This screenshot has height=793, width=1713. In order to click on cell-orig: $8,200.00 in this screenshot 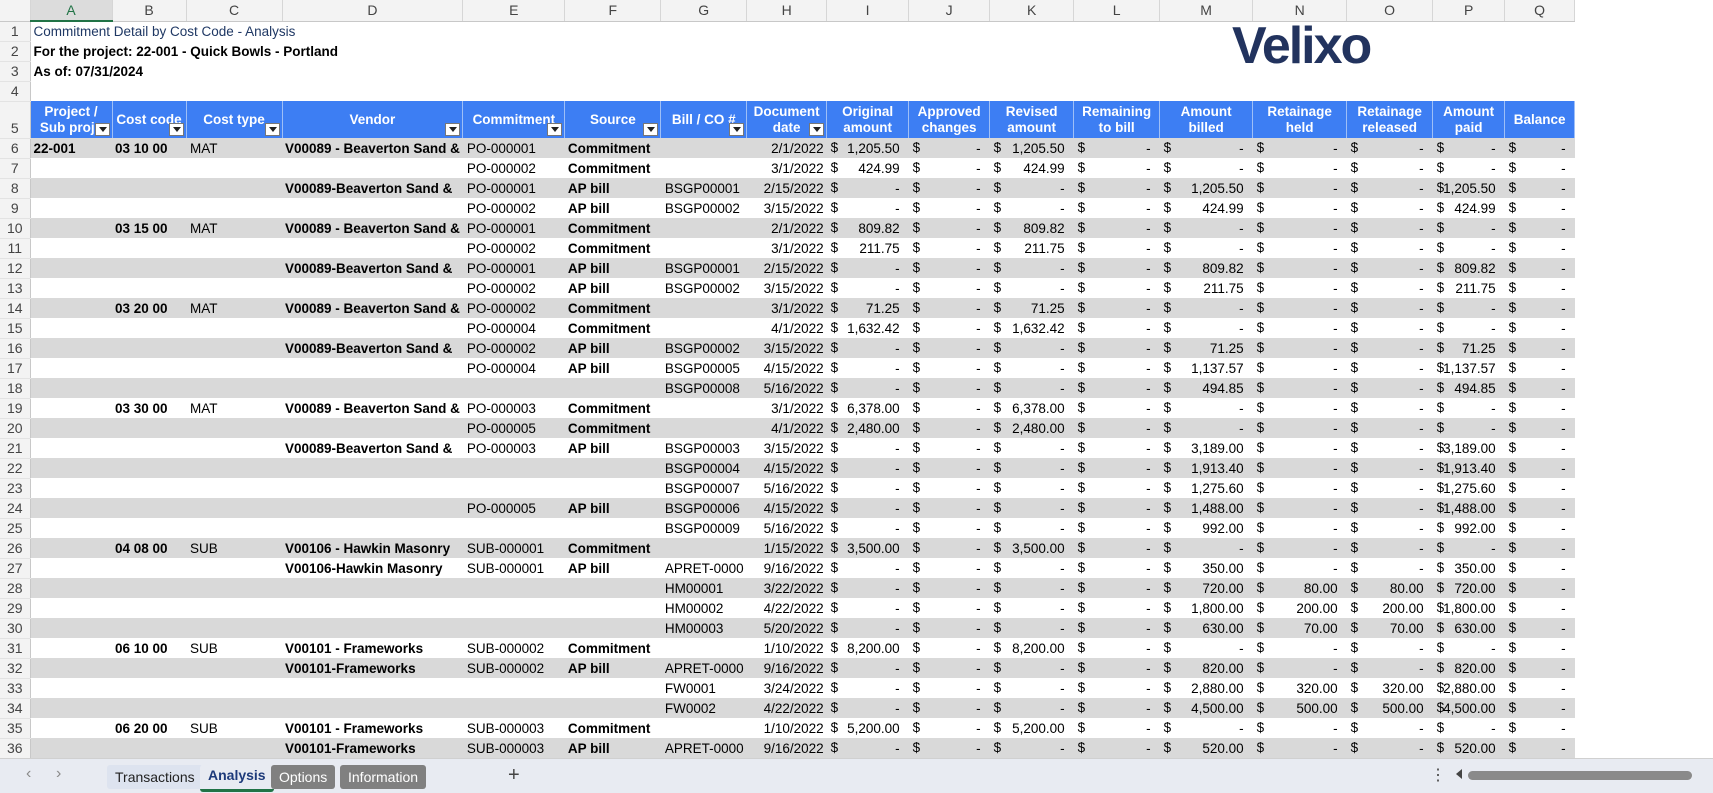, I will do `click(868, 648)`.